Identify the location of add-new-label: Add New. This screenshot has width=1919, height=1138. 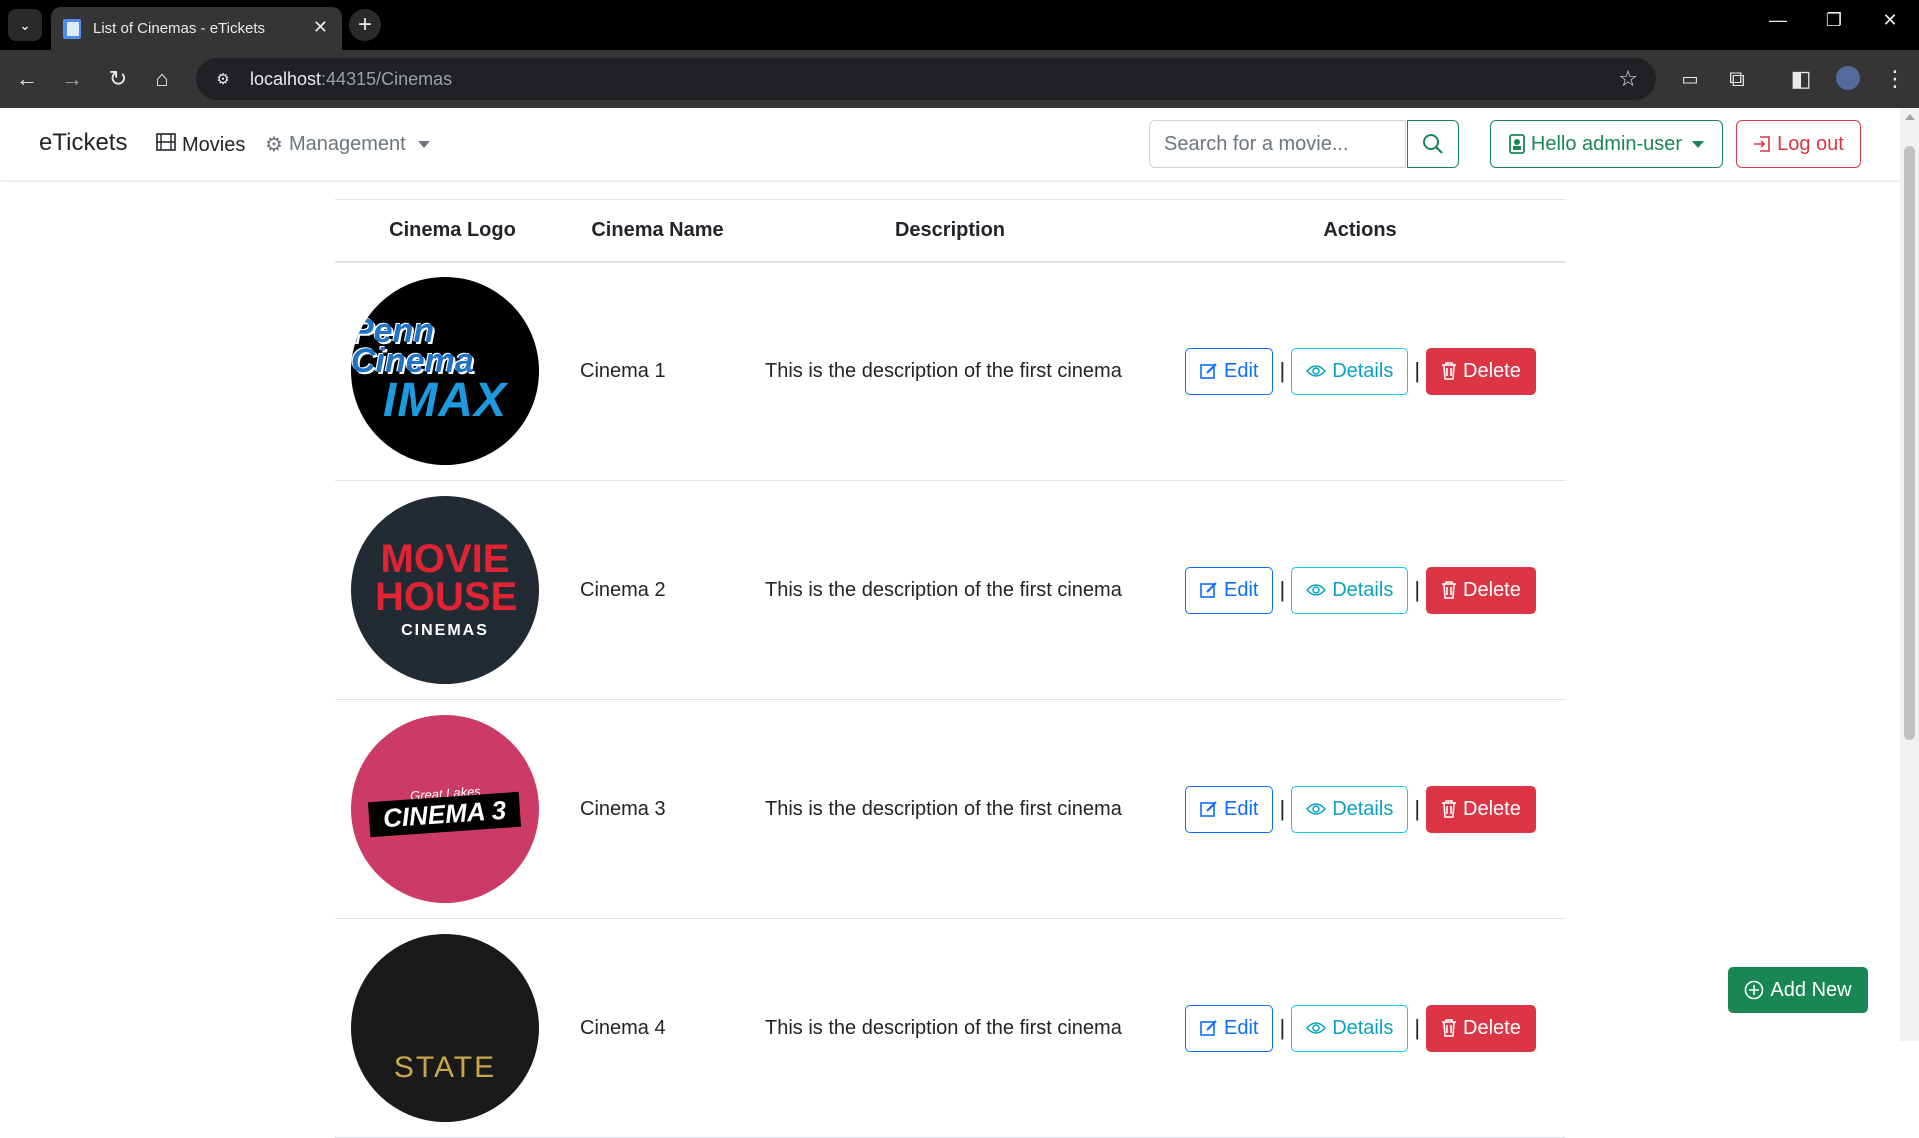
(1811, 989).